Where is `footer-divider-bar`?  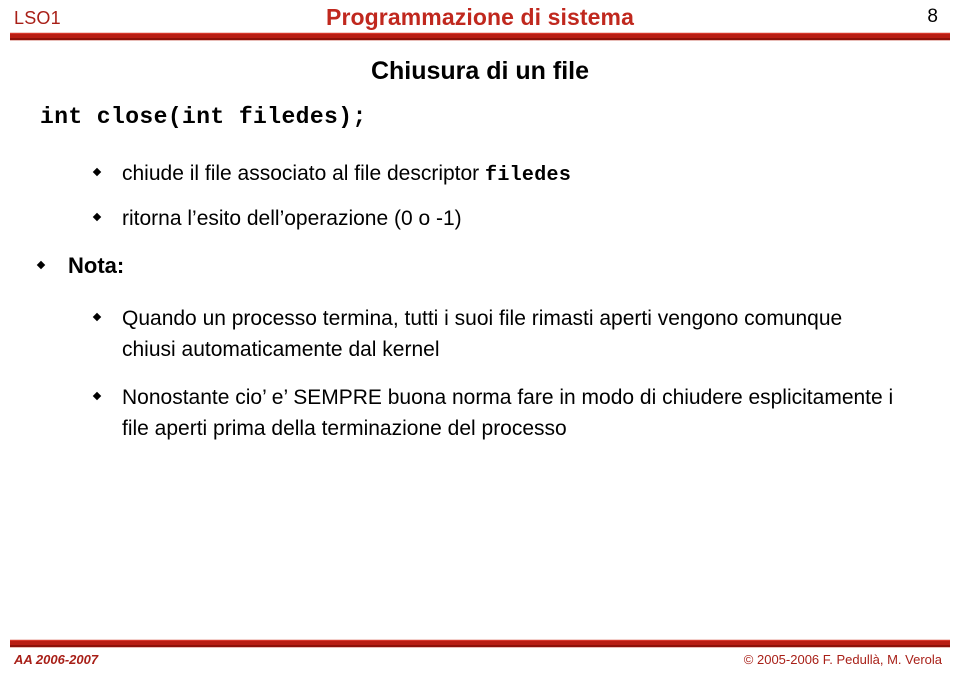 footer-divider-bar is located at coordinates (480, 643).